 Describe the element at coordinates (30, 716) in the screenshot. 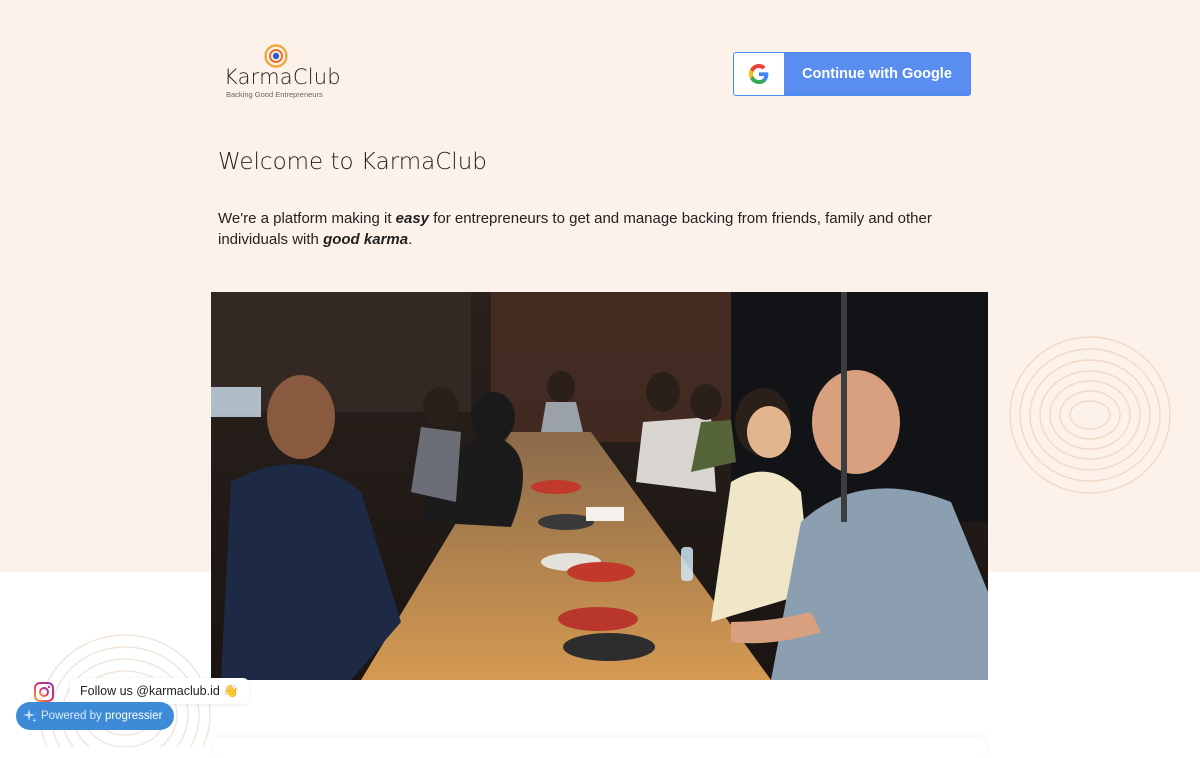

I see `sparkle-icon` at that location.